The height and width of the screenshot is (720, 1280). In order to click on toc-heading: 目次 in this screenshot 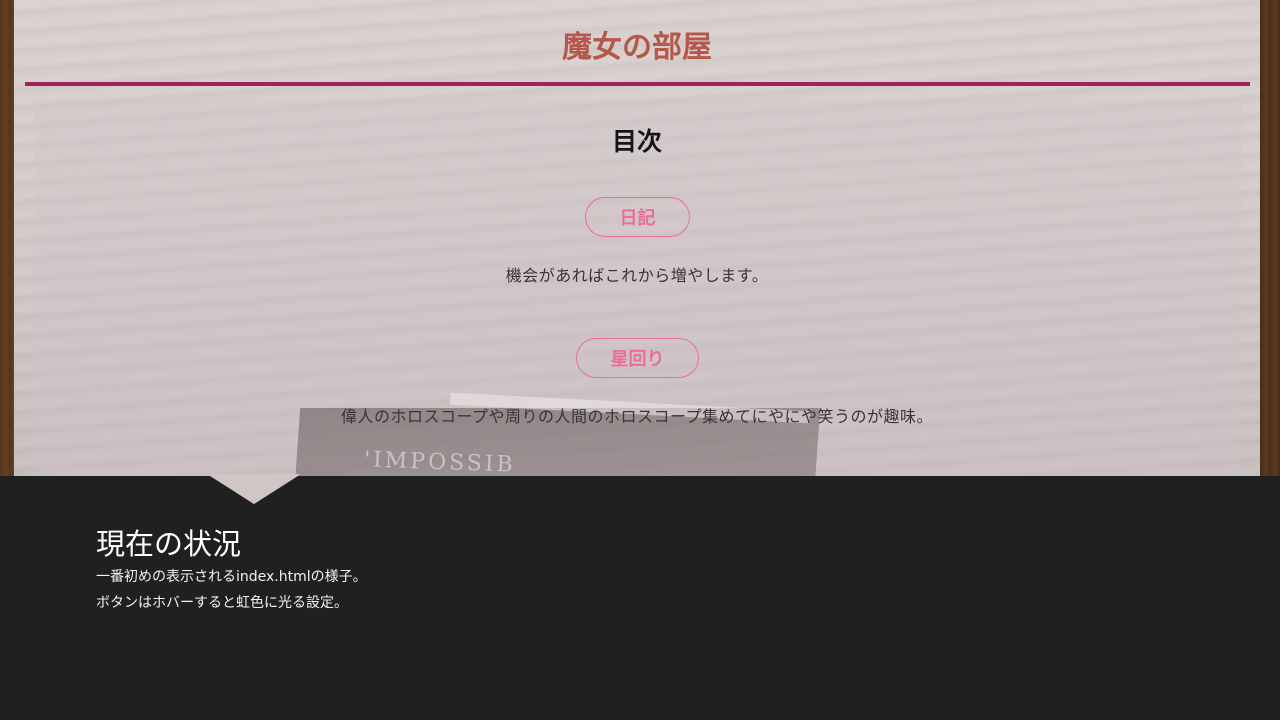, I will do `click(636, 141)`.